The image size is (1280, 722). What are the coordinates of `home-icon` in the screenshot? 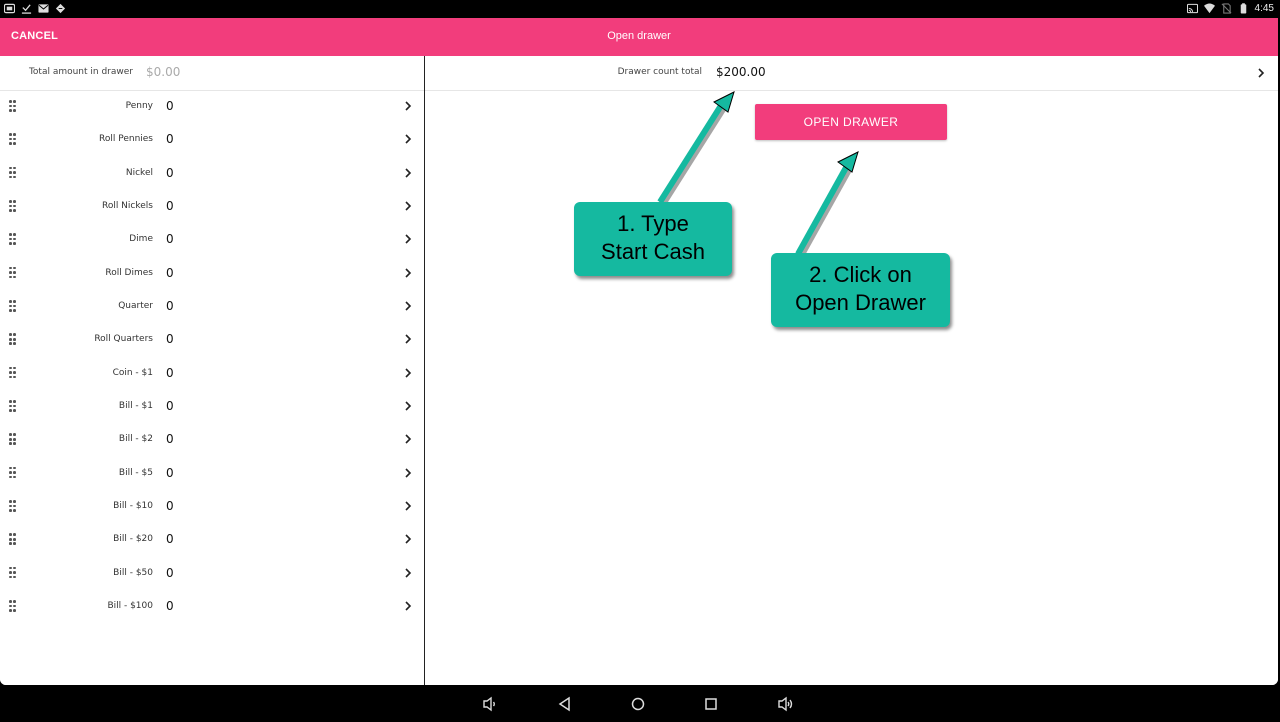 It's located at (638, 704).